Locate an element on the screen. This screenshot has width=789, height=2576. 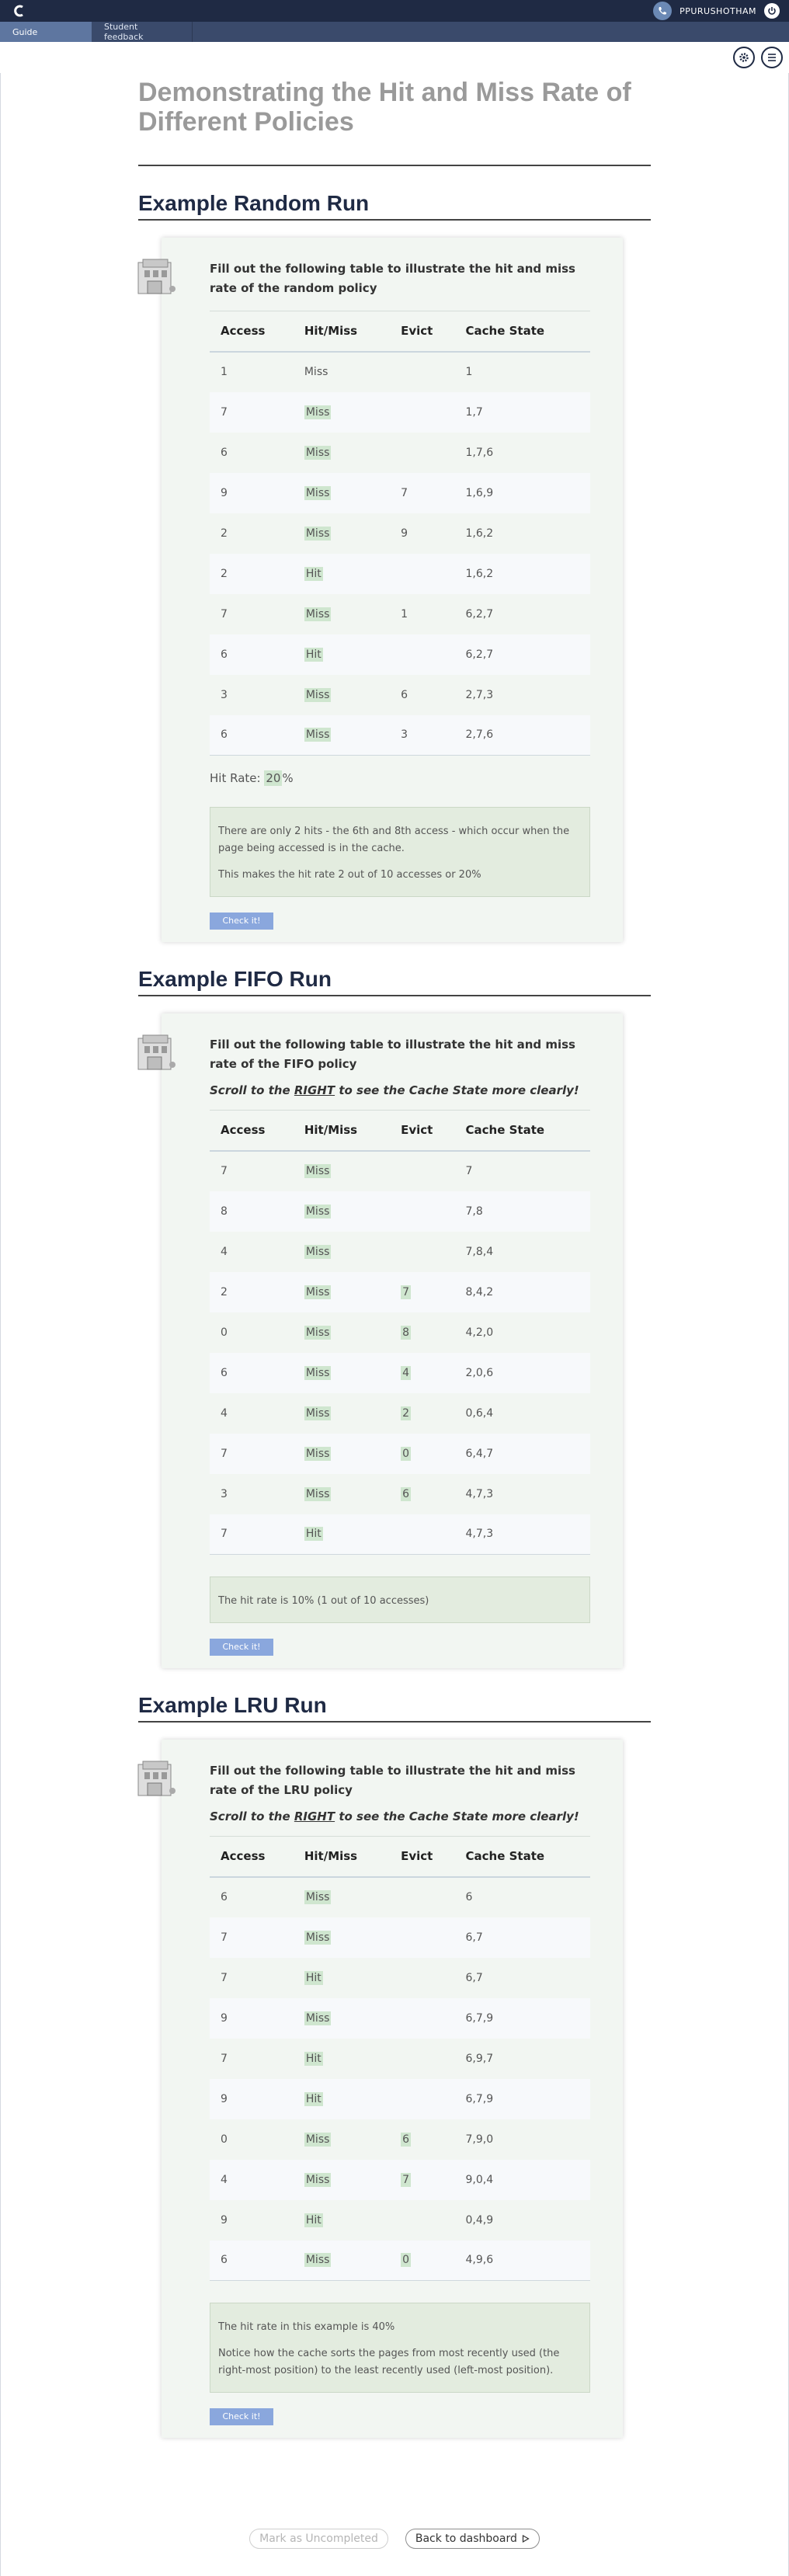
cache-state-cell: 7,9,0 is located at coordinates (523, 2139).